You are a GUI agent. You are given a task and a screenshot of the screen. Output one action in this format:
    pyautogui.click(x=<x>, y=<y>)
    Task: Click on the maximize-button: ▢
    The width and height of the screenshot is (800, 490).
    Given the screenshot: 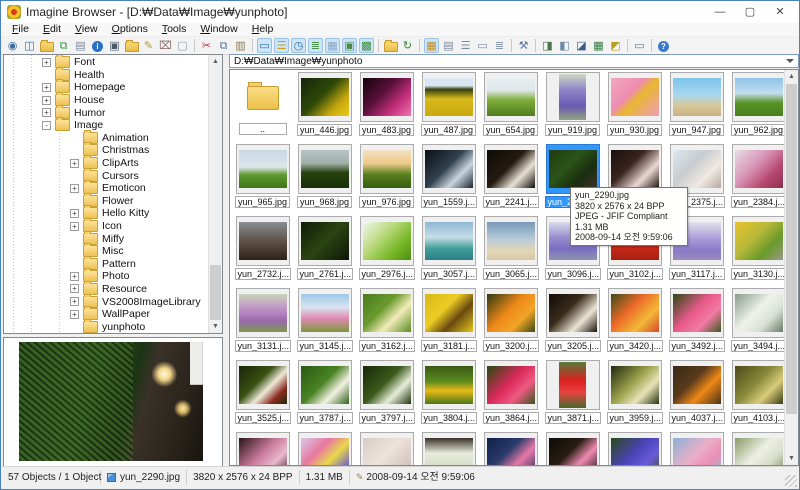 What is the action you would take?
    pyautogui.click(x=750, y=12)
    